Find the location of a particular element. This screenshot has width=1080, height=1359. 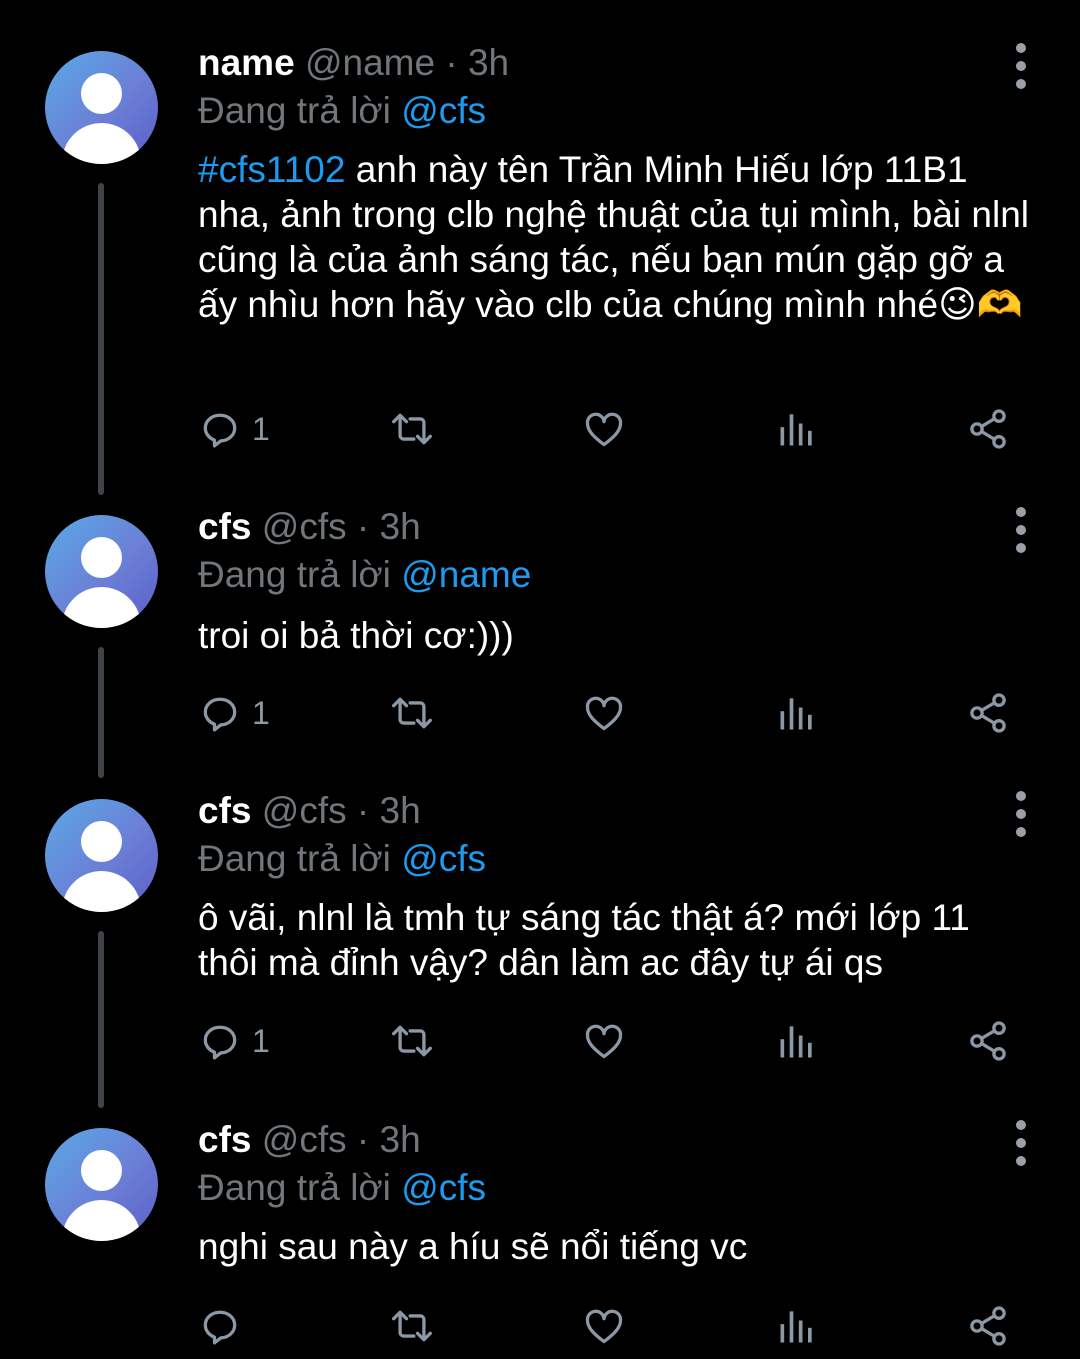

handle: @name is located at coordinates (370, 62).